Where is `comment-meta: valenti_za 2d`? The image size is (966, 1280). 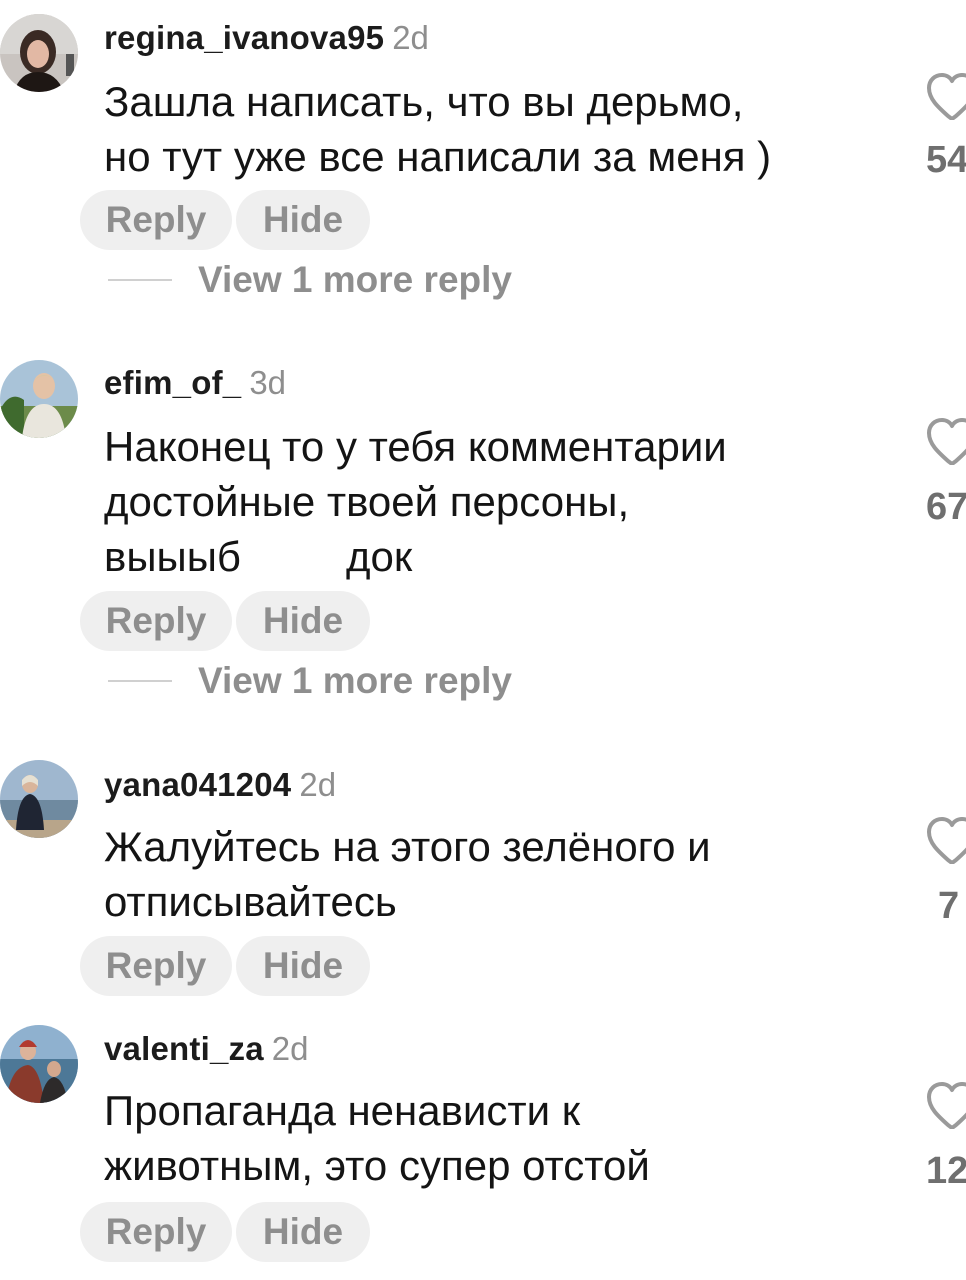
comment-meta: valenti_za 2d is located at coordinates (206, 1049).